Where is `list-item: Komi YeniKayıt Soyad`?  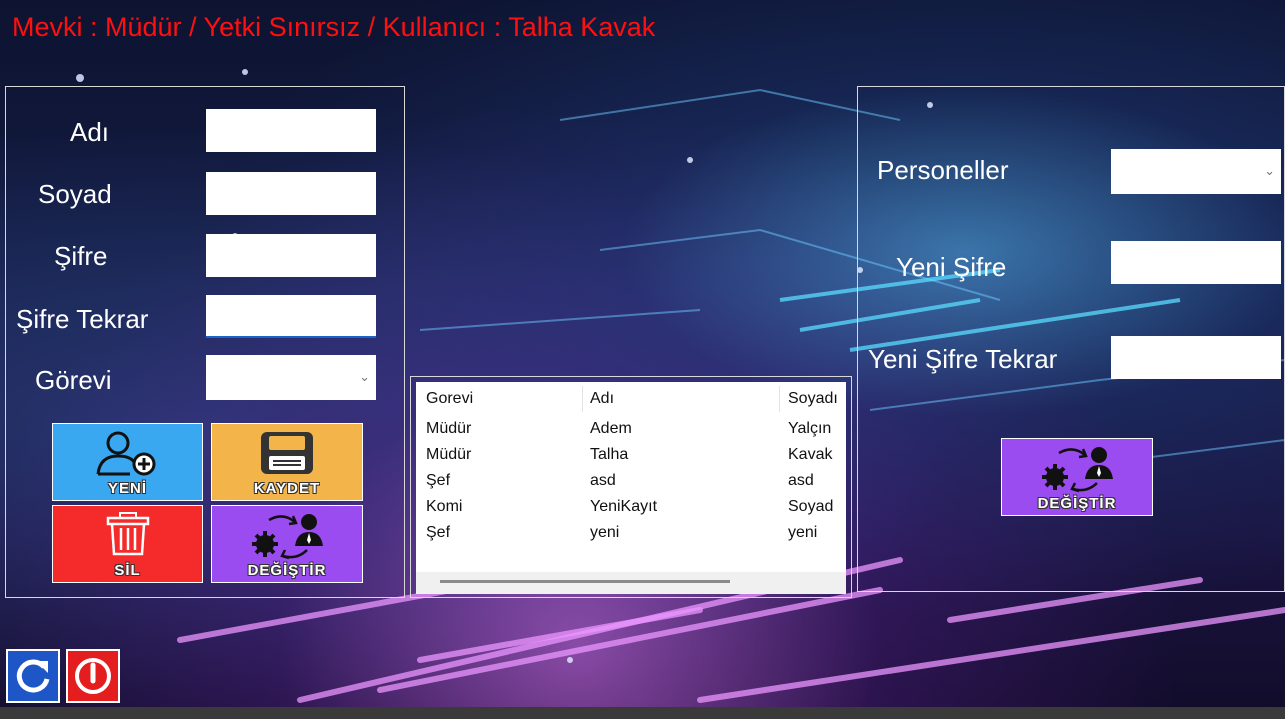 list-item: Komi YeniKayıt Soyad is located at coordinates (631, 511).